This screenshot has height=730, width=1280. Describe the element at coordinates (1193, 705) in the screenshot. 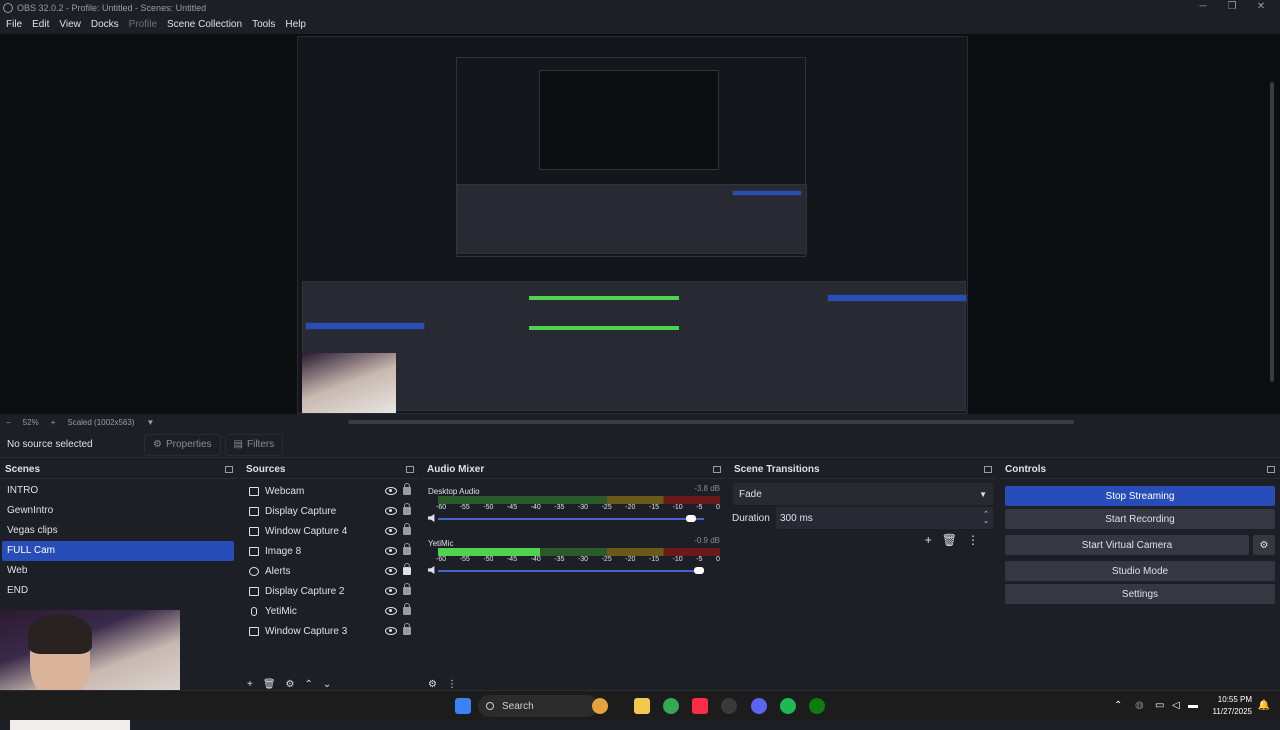

I see `battery-icon: ▬` at that location.